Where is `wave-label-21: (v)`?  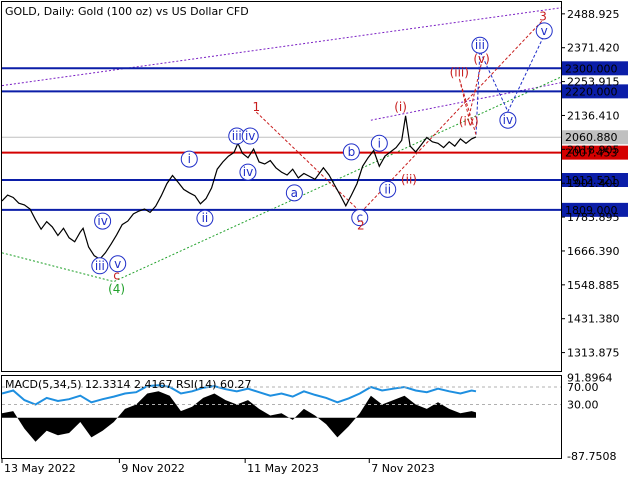 wave-label-21: (v) is located at coordinates (481, 59).